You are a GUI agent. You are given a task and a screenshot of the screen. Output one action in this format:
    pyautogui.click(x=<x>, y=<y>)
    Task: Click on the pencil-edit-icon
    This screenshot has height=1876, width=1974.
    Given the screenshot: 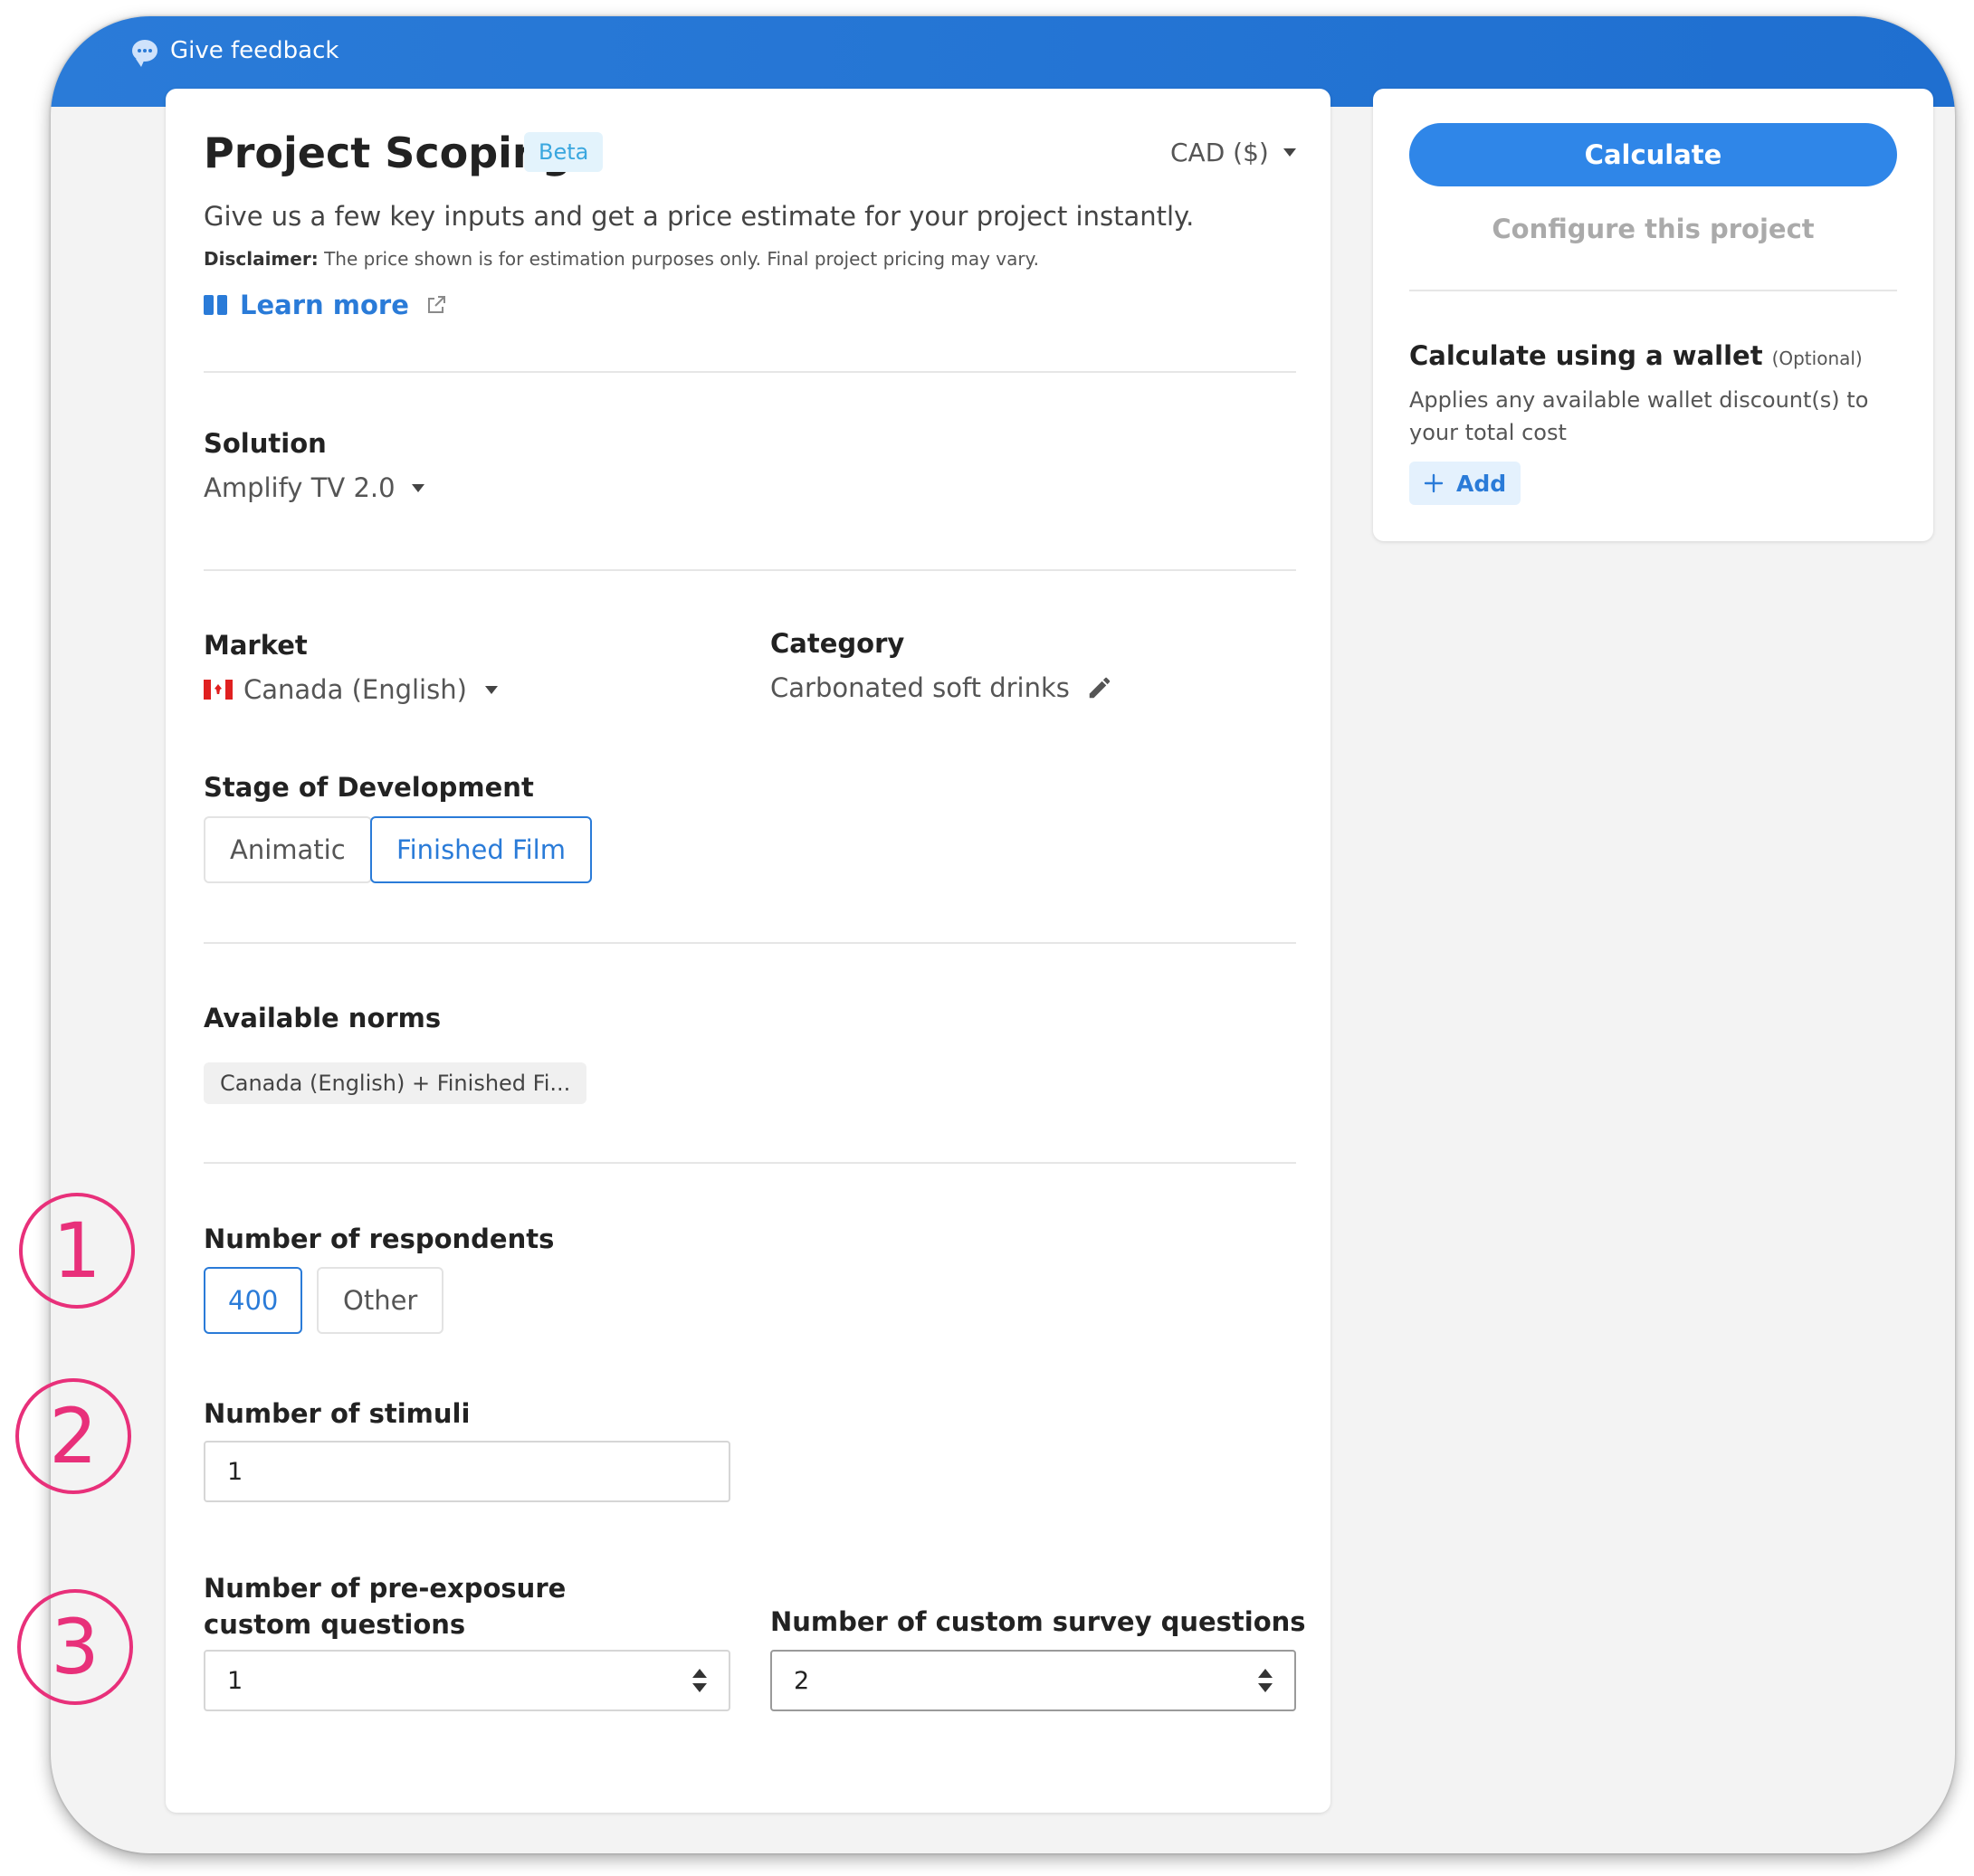 What is the action you would take?
    pyautogui.click(x=1099, y=687)
    